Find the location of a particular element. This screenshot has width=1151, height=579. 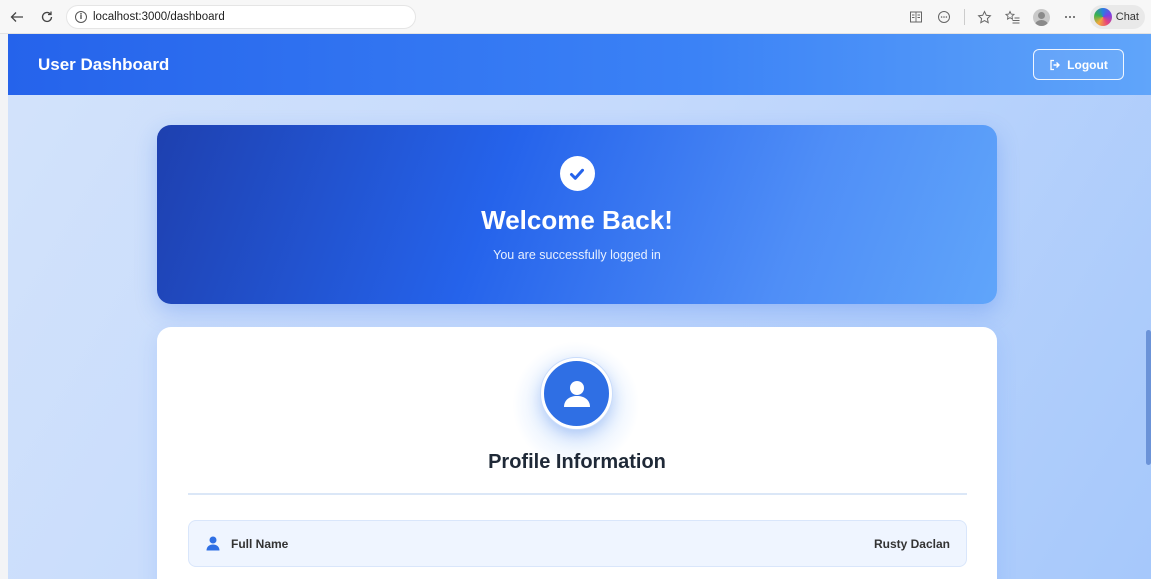

row-value: Rusty Daclan is located at coordinates (911, 543).